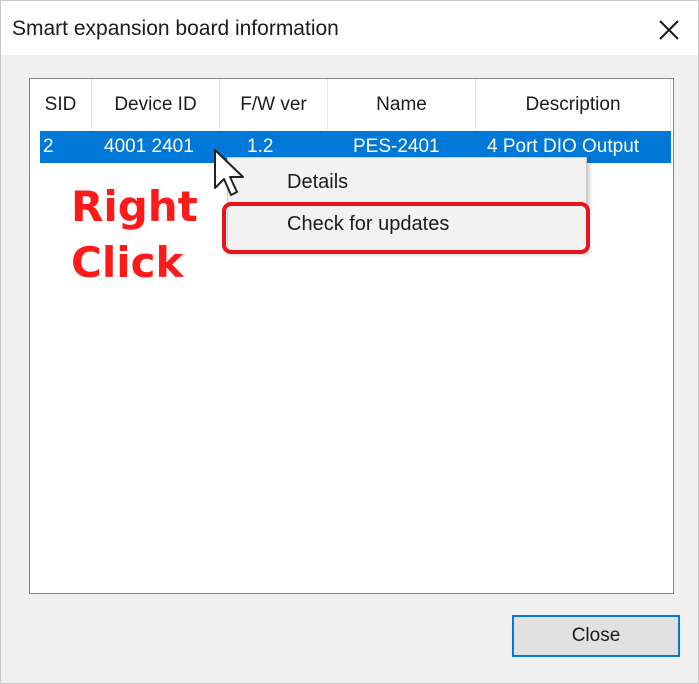  Describe the element at coordinates (318, 182) in the screenshot. I see `menu-item-details-label: Details` at that location.